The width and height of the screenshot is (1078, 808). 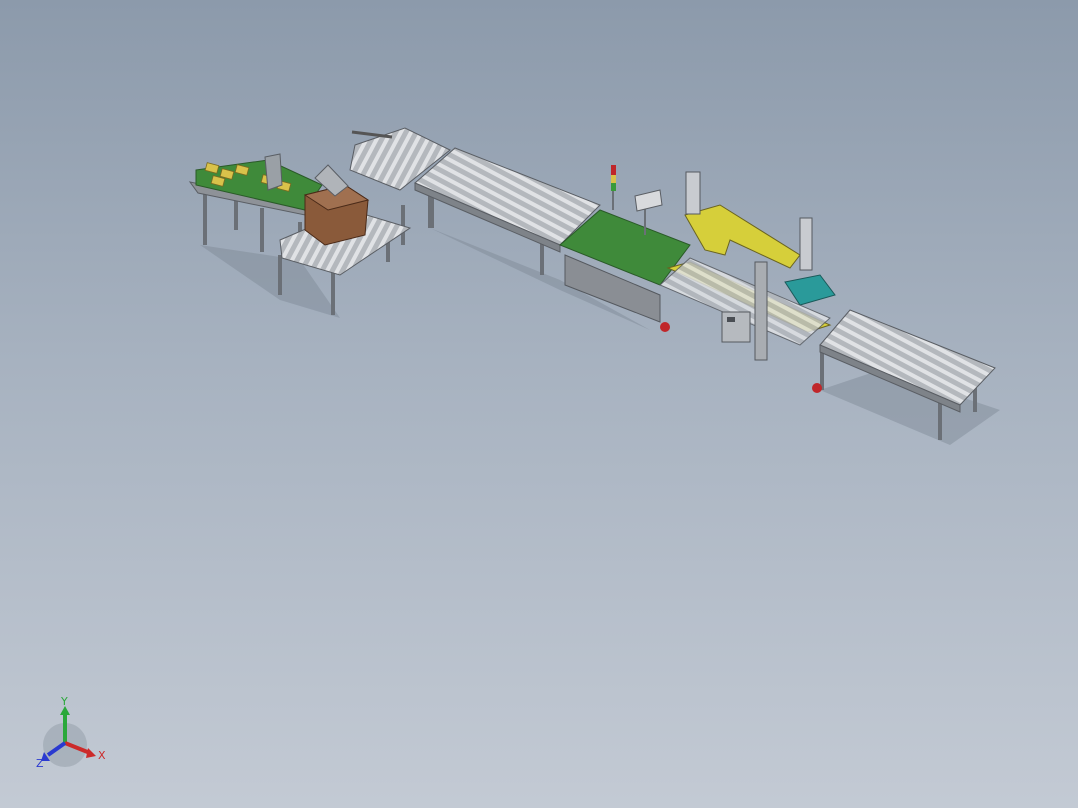 I want to click on infeed-side-rail, so click(x=273, y=172).